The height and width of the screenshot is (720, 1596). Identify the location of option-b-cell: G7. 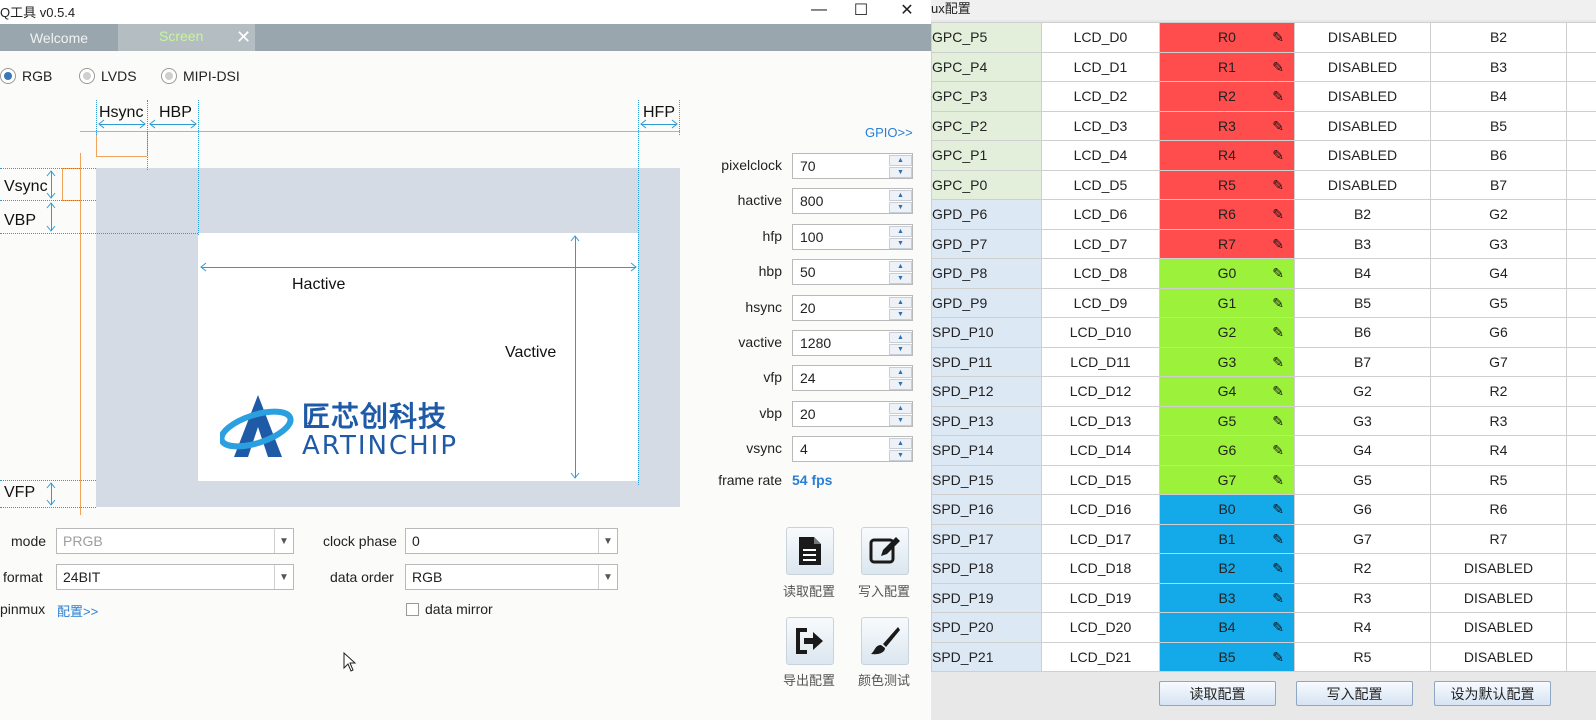
(1498, 361).